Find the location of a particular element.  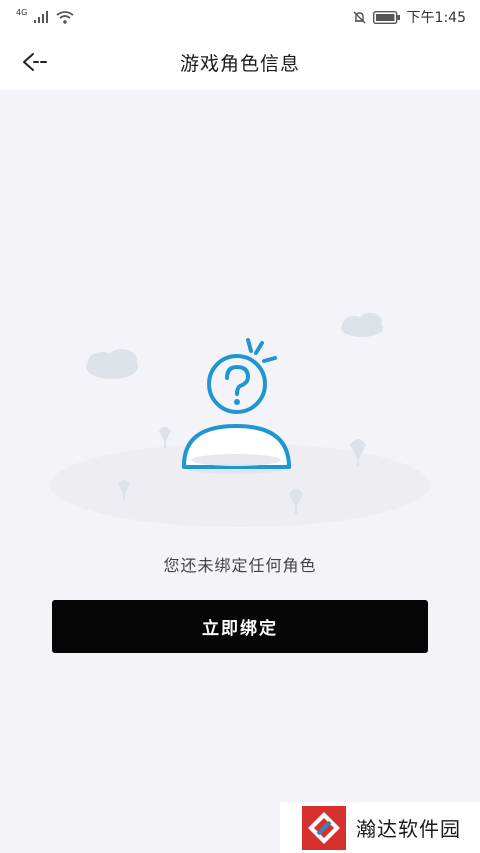

status-bar-right: 下午1:45 is located at coordinates (409, 17).